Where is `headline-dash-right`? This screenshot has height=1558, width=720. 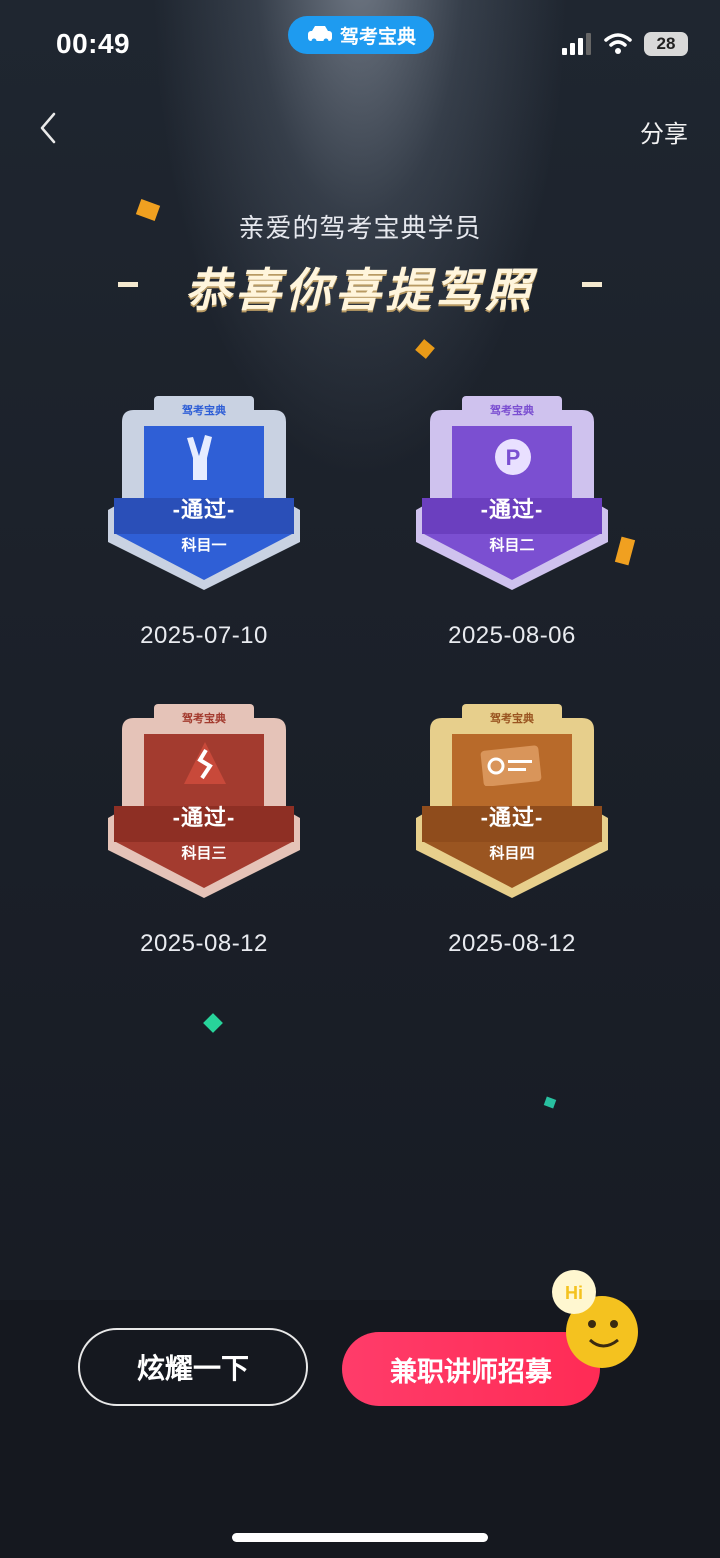 headline-dash-right is located at coordinates (592, 284).